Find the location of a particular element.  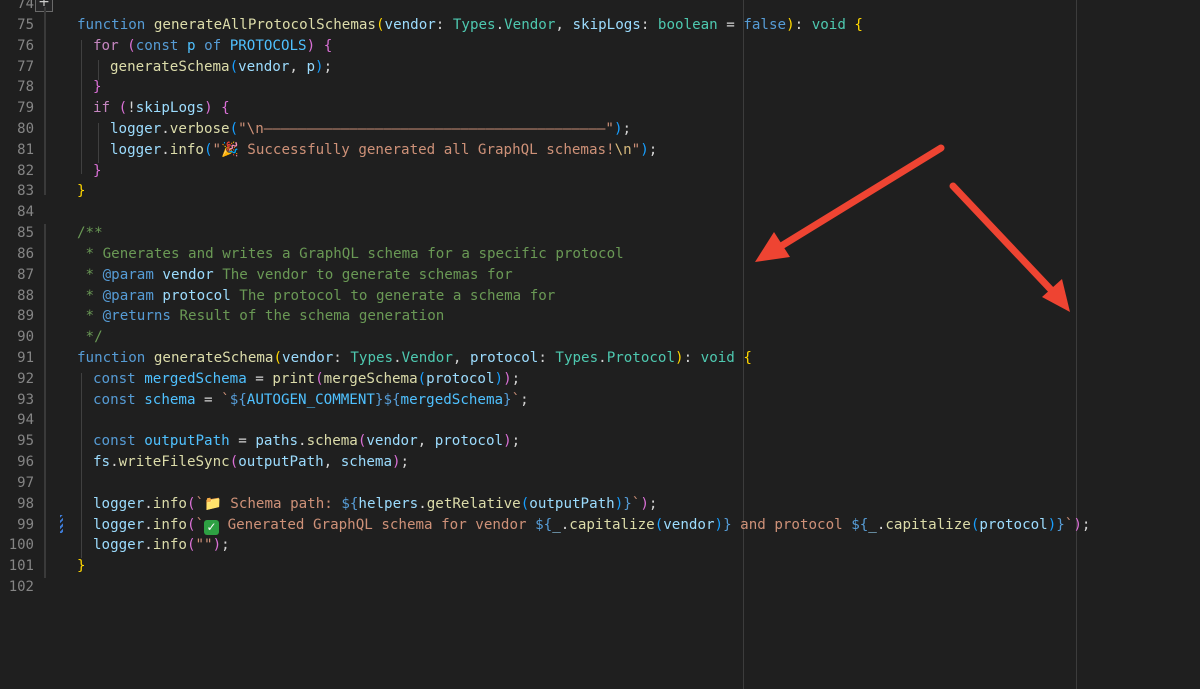

annotation-arrows is located at coordinates (912, 228).